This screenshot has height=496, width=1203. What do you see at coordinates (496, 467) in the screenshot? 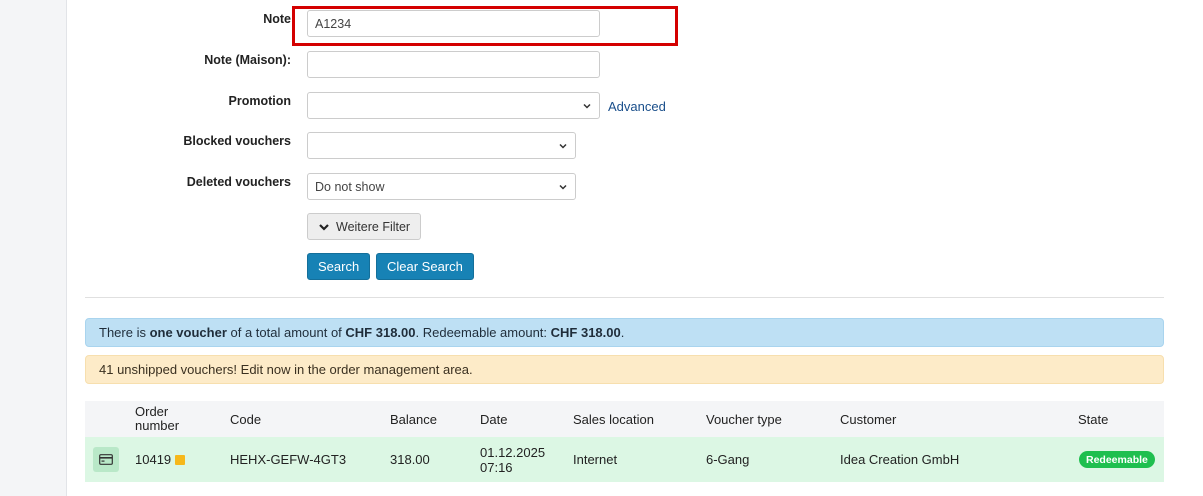
I see `time-value: 07:16` at bounding box center [496, 467].